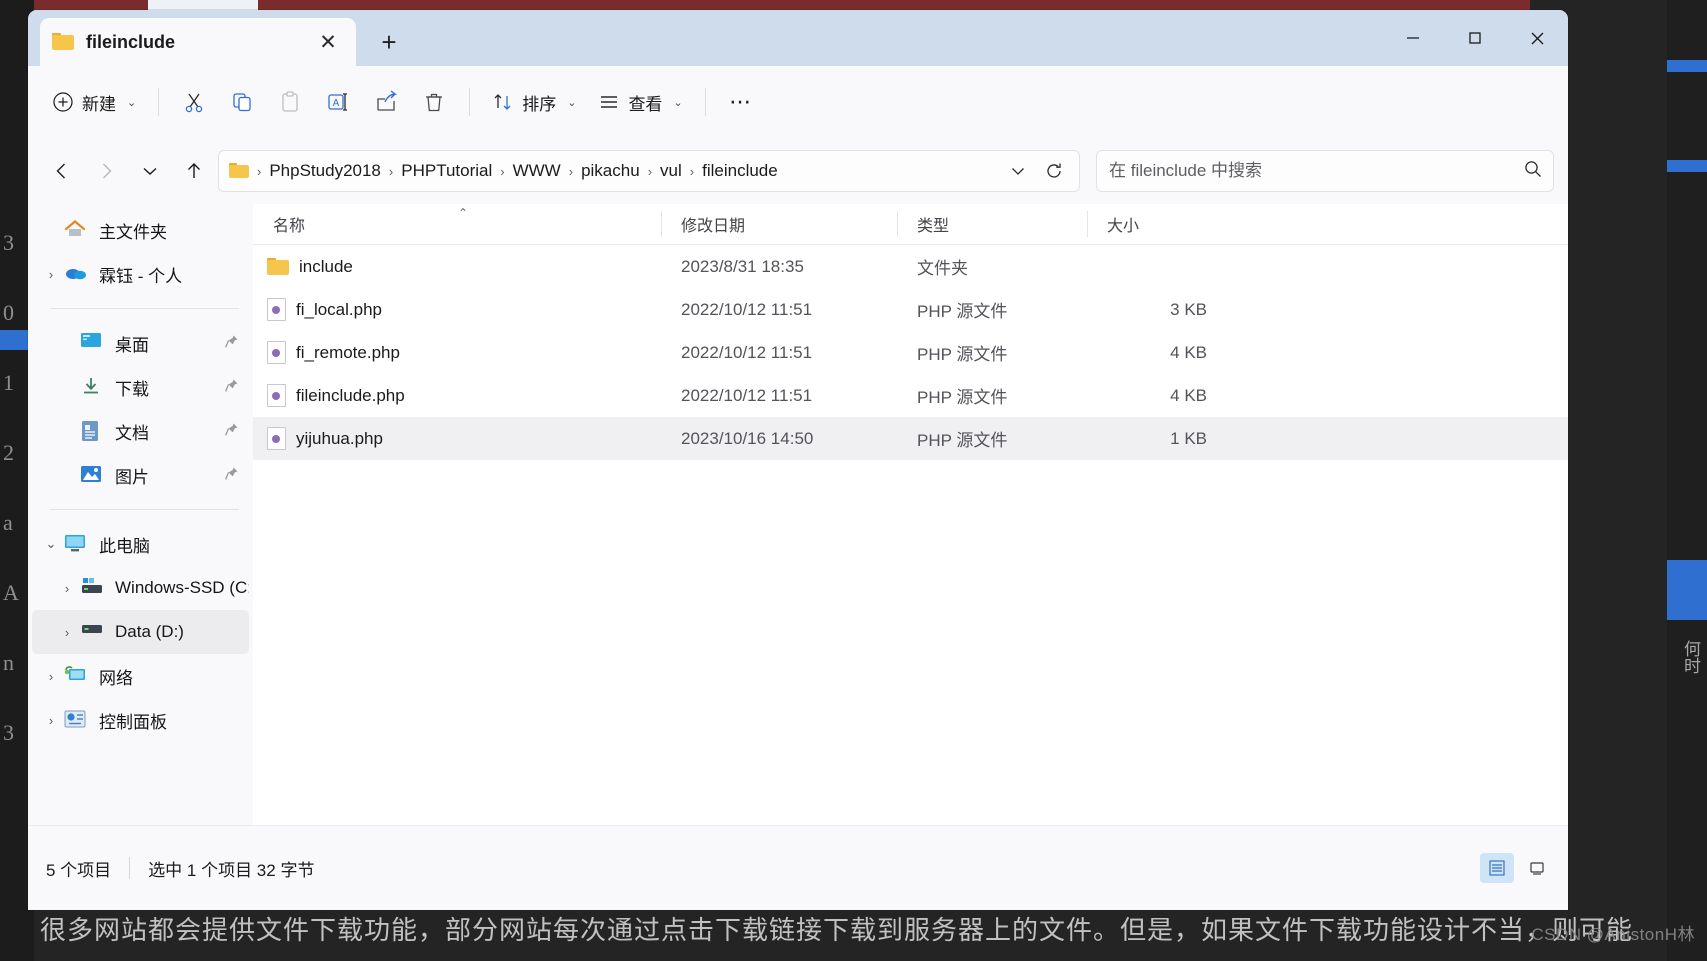  I want to click on breadcrumb-item-vul: vul, so click(671, 171).